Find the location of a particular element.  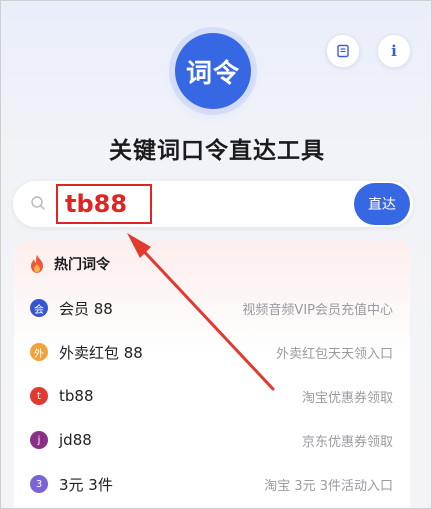

search-icon is located at coordinates (38, 203).